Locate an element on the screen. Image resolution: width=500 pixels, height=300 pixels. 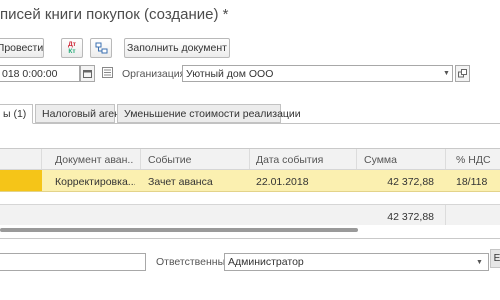
calendar-button is located at coordinates (87, 73).